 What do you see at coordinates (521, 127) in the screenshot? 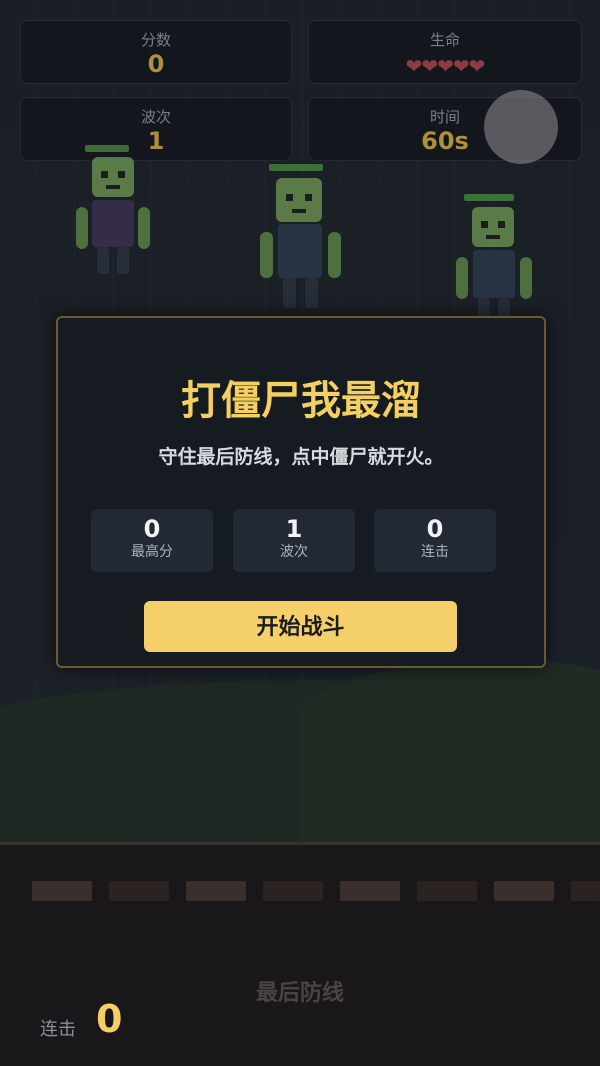
I see `moon-icon` at bounding box center [521, 127].